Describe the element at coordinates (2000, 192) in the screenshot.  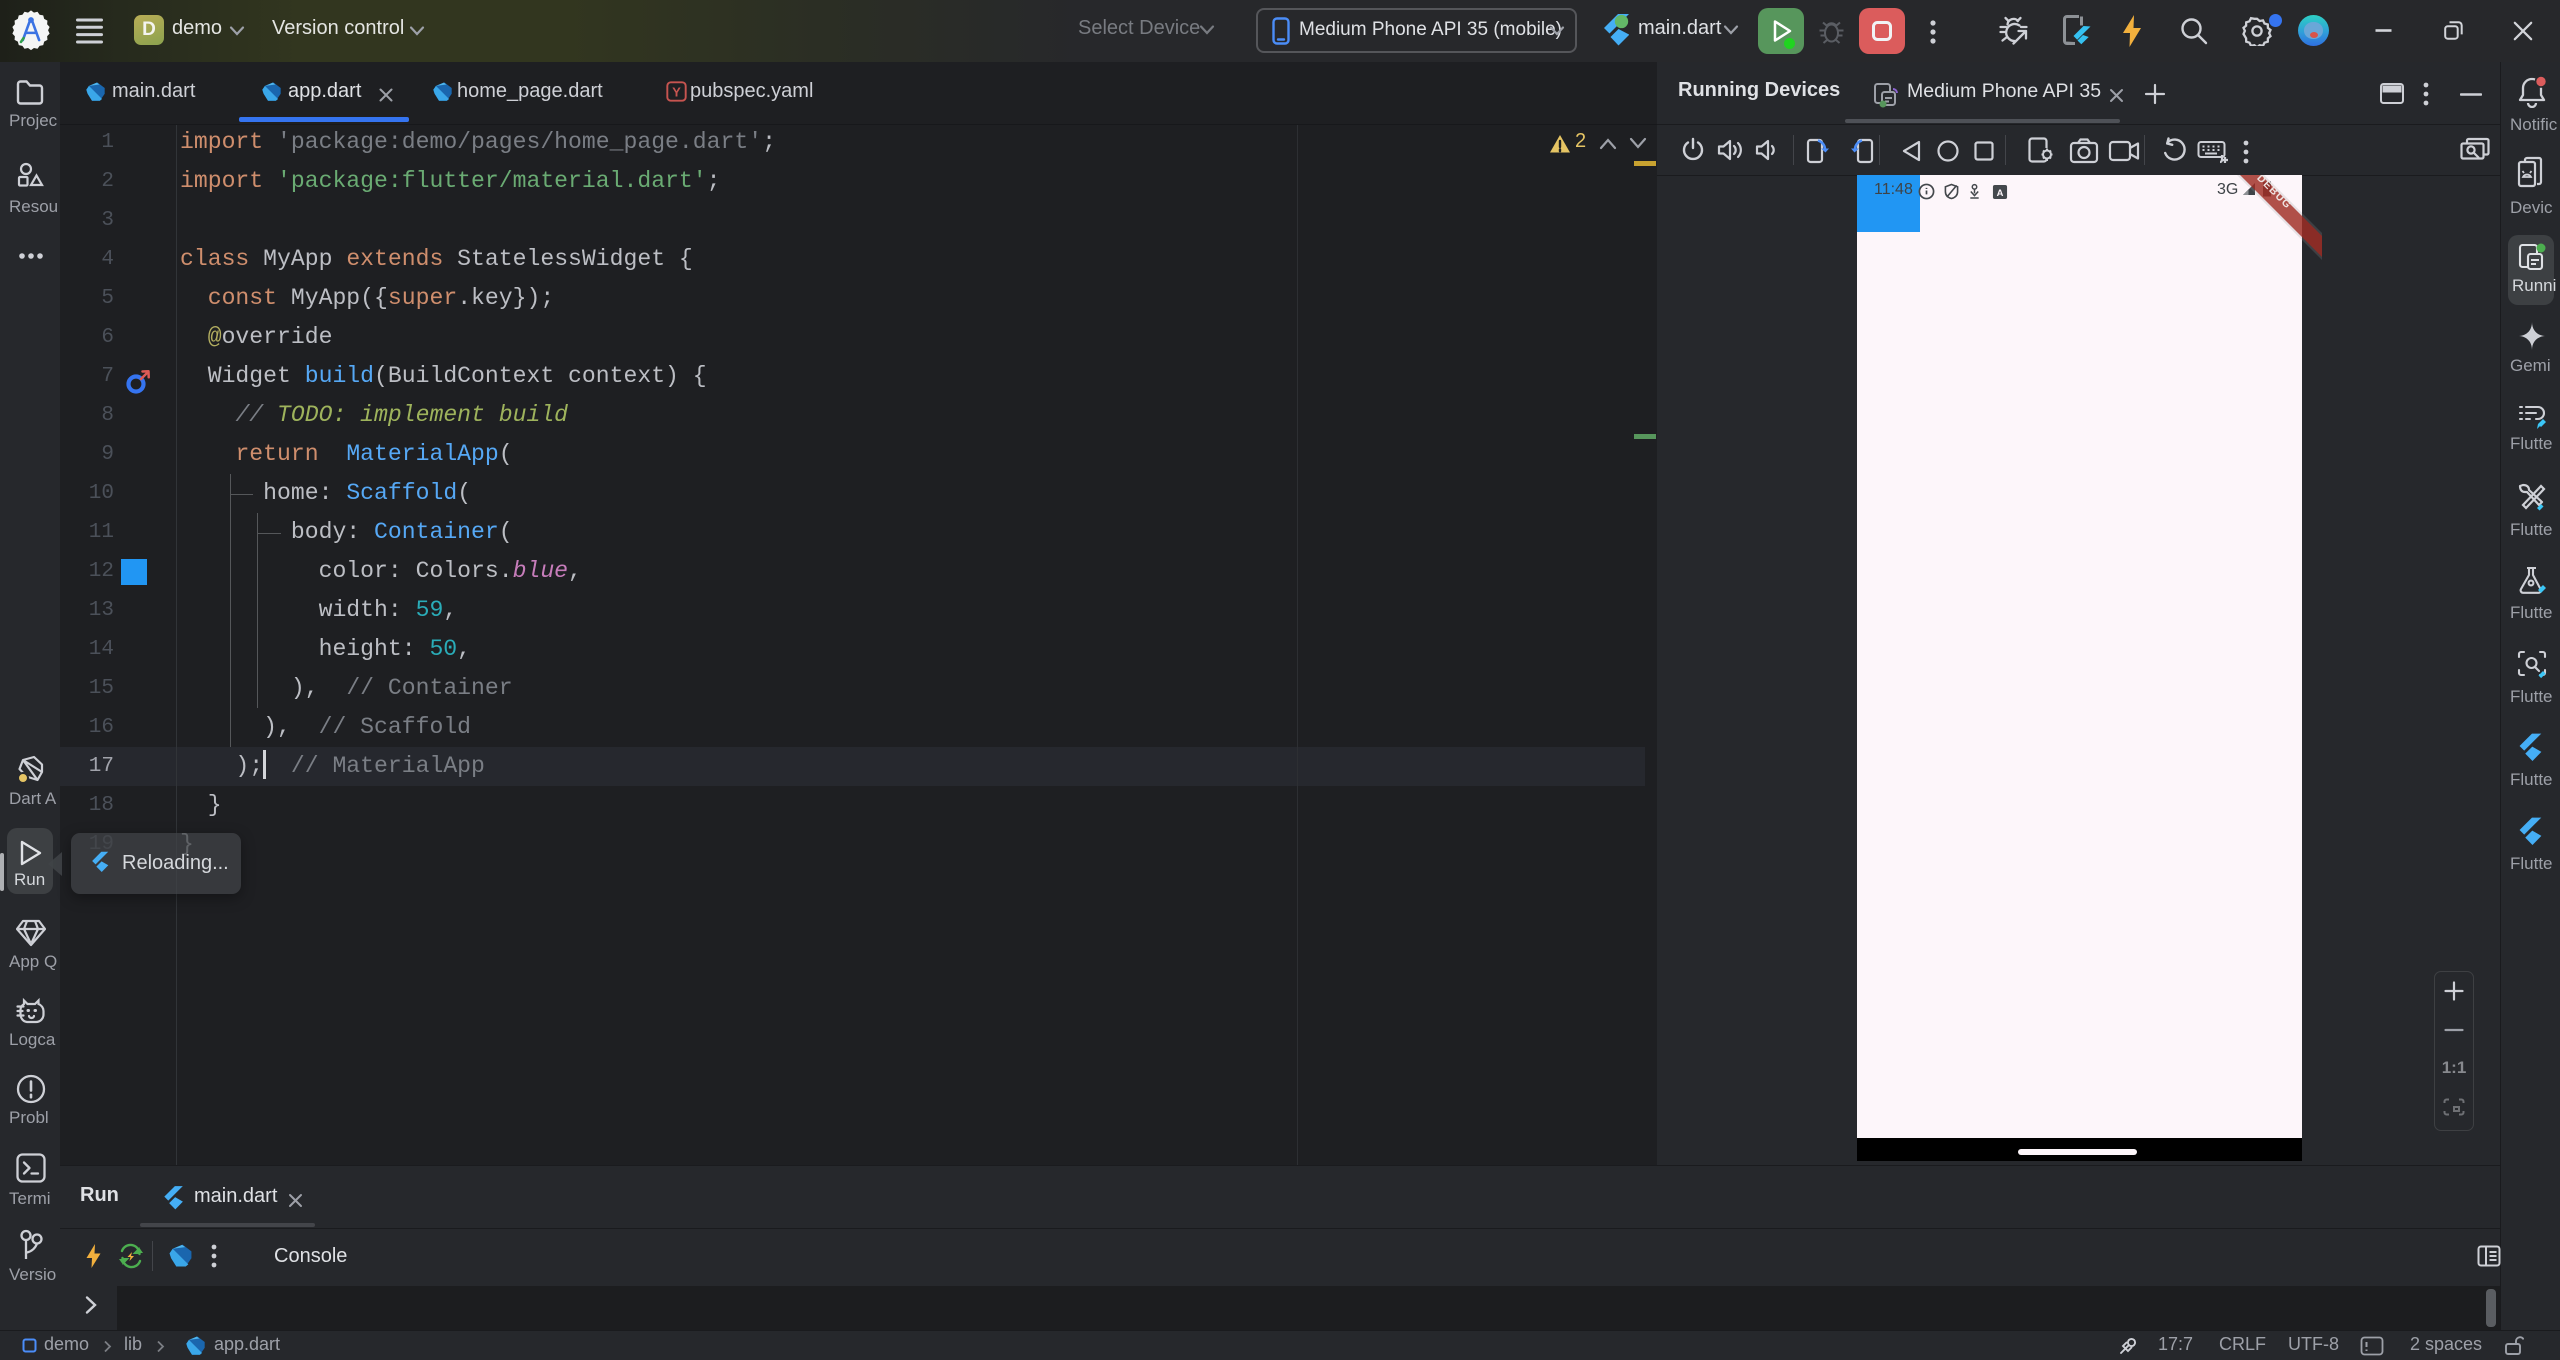
I see `svg-text: A` at that location.